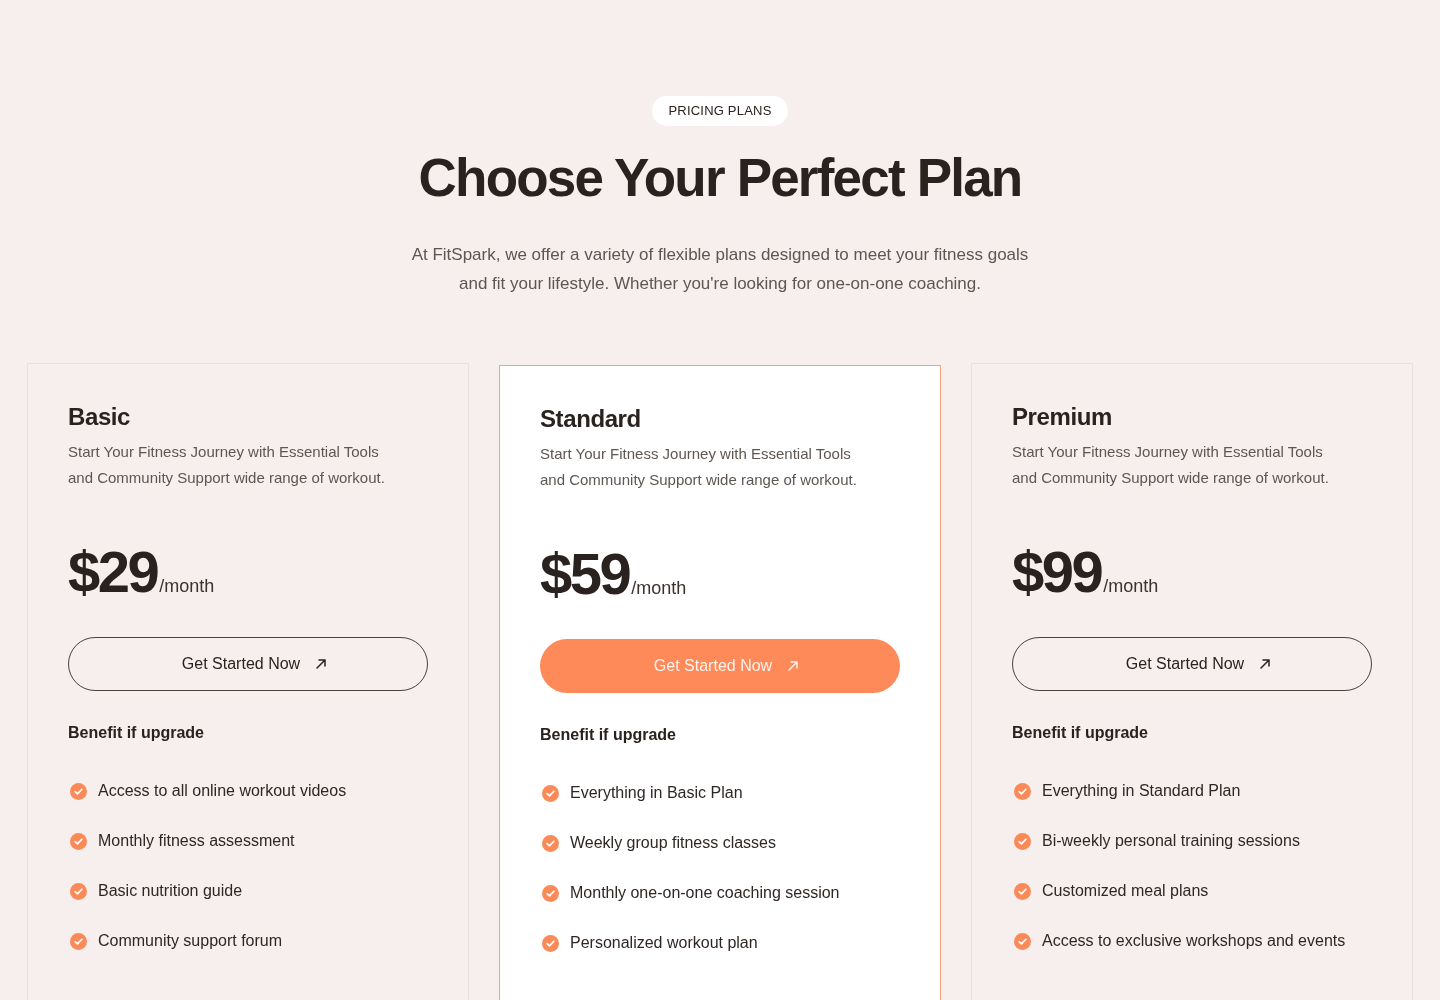  Describe the element at coordinates (720, 178) in the screenshot. I see `page-title: Choose Your Perfect Plan` at that location.